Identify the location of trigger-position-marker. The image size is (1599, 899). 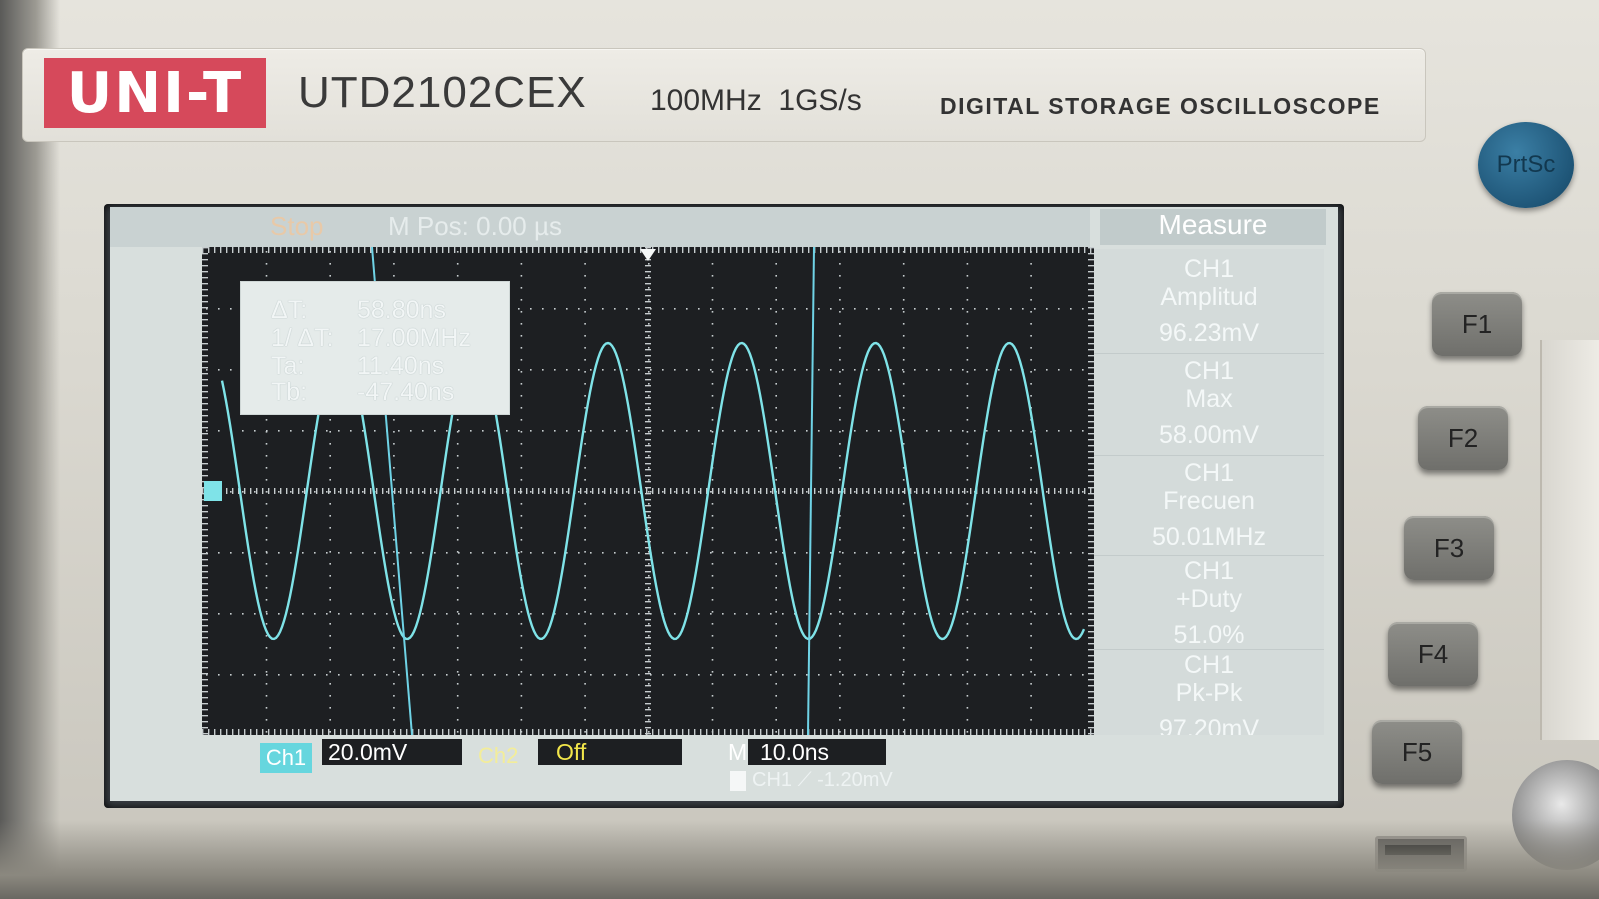
(648, 255).